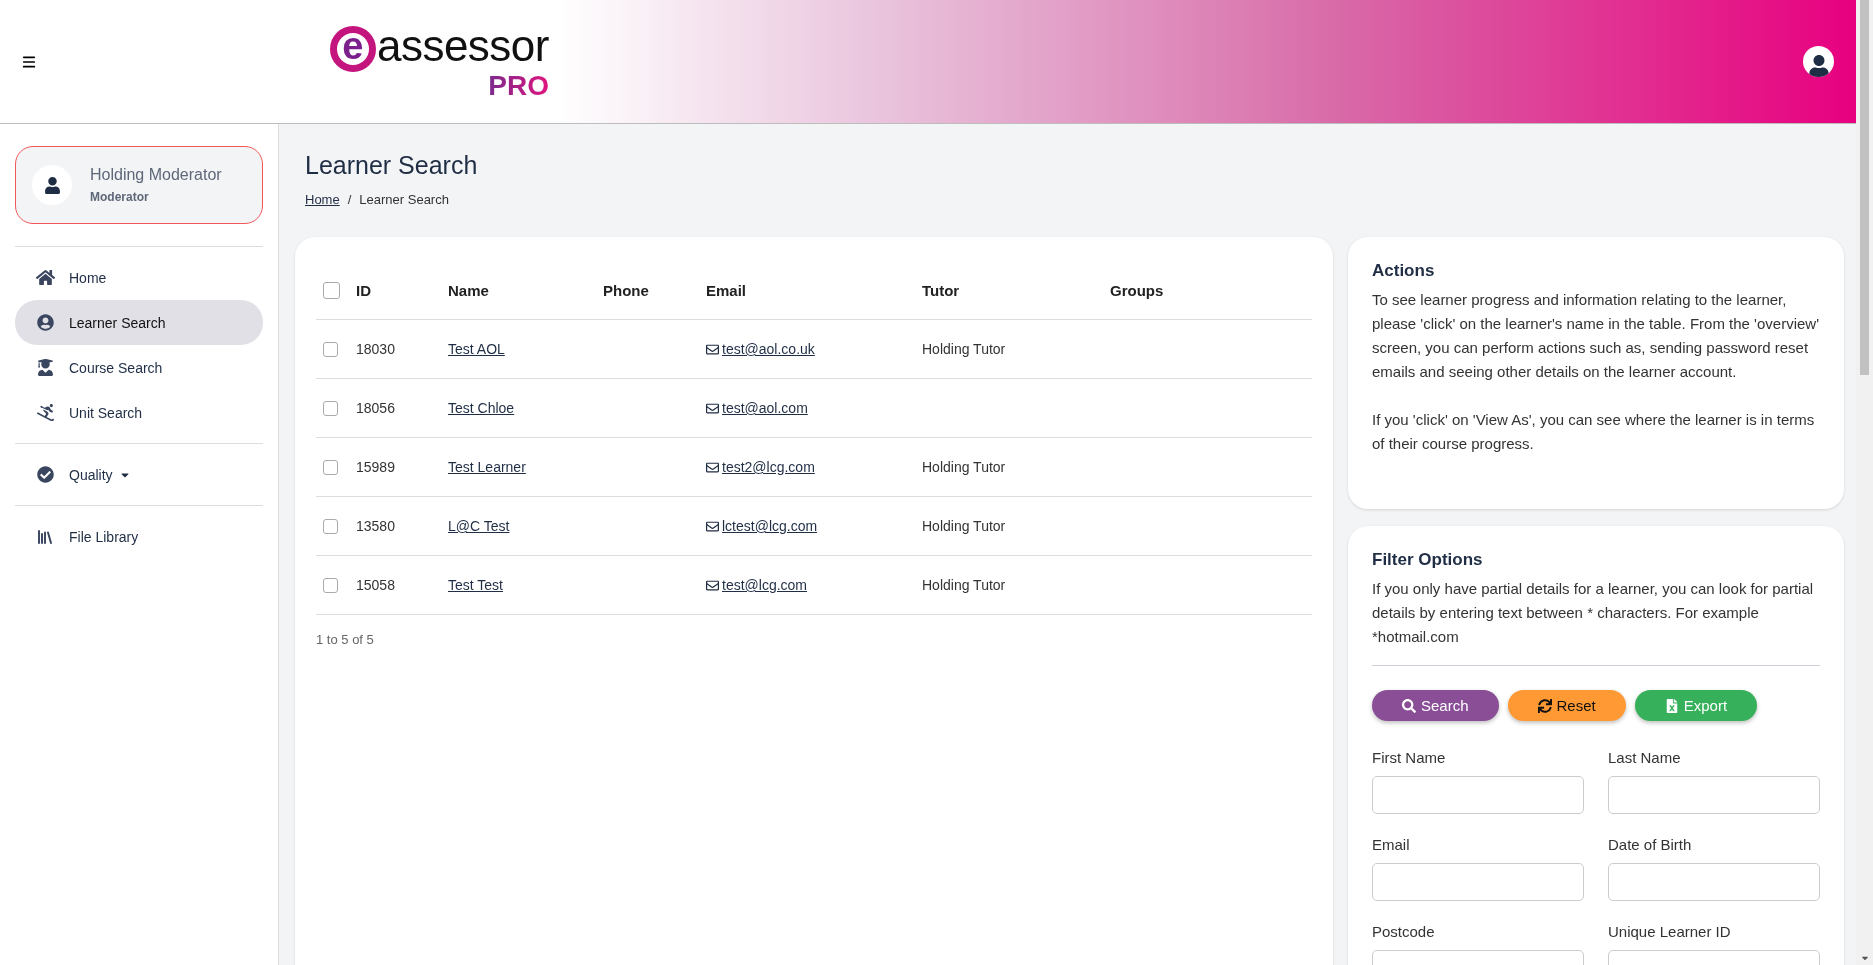 Image resolution: width=1873 pixels, height=965 pixels. I want to click on search-icon, so click(1409, 705).